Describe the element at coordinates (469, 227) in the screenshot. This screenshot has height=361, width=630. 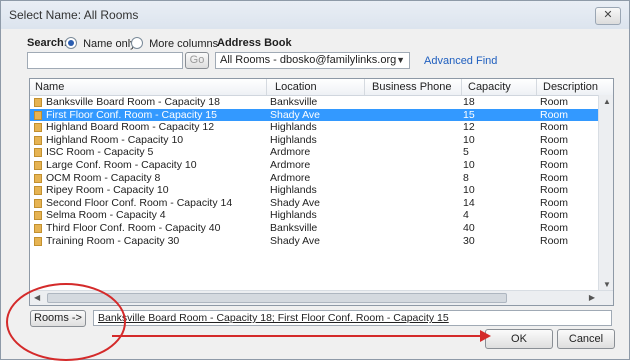
I see `cell-capacity: 40` at that location.